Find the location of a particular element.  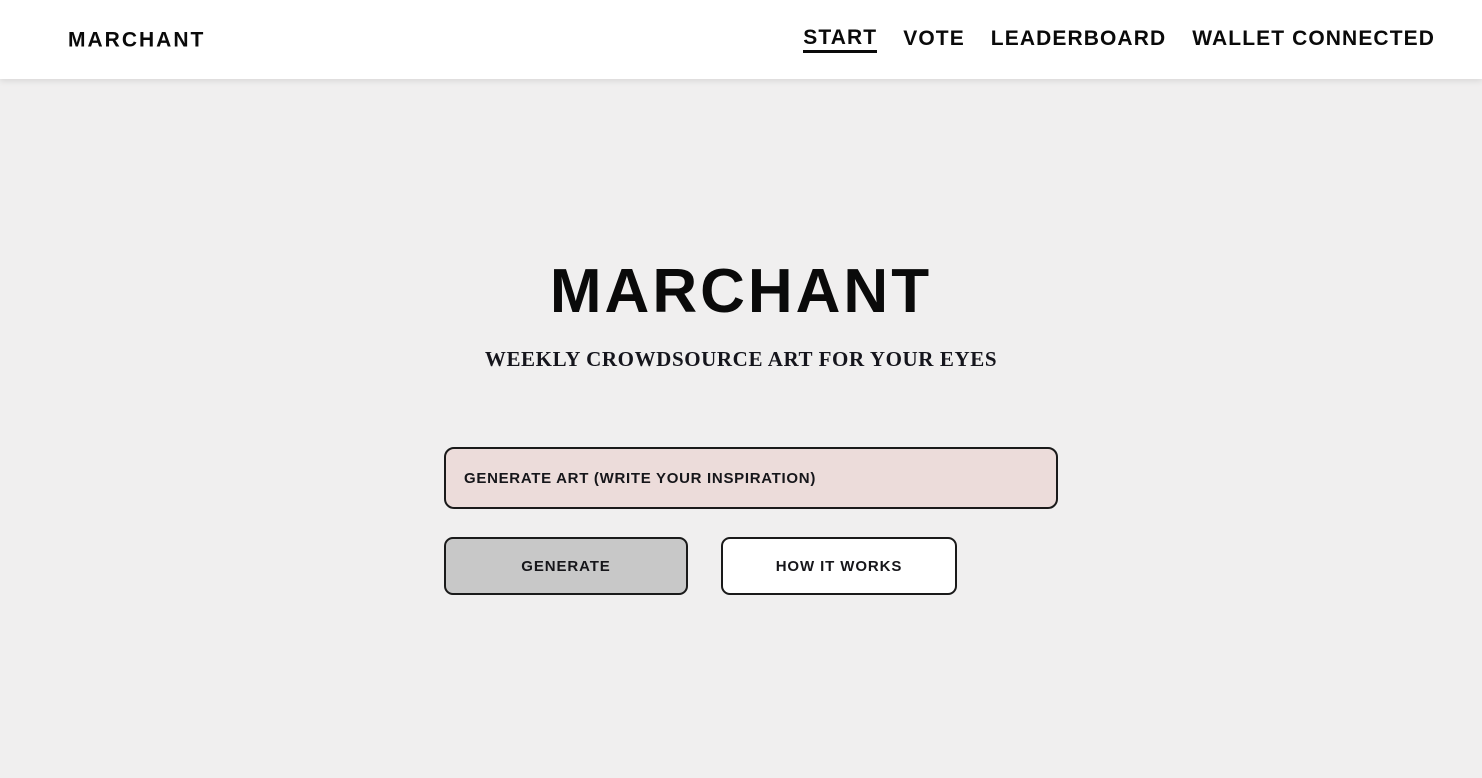

nav-item-start: START is located at coordinates (840, 40).